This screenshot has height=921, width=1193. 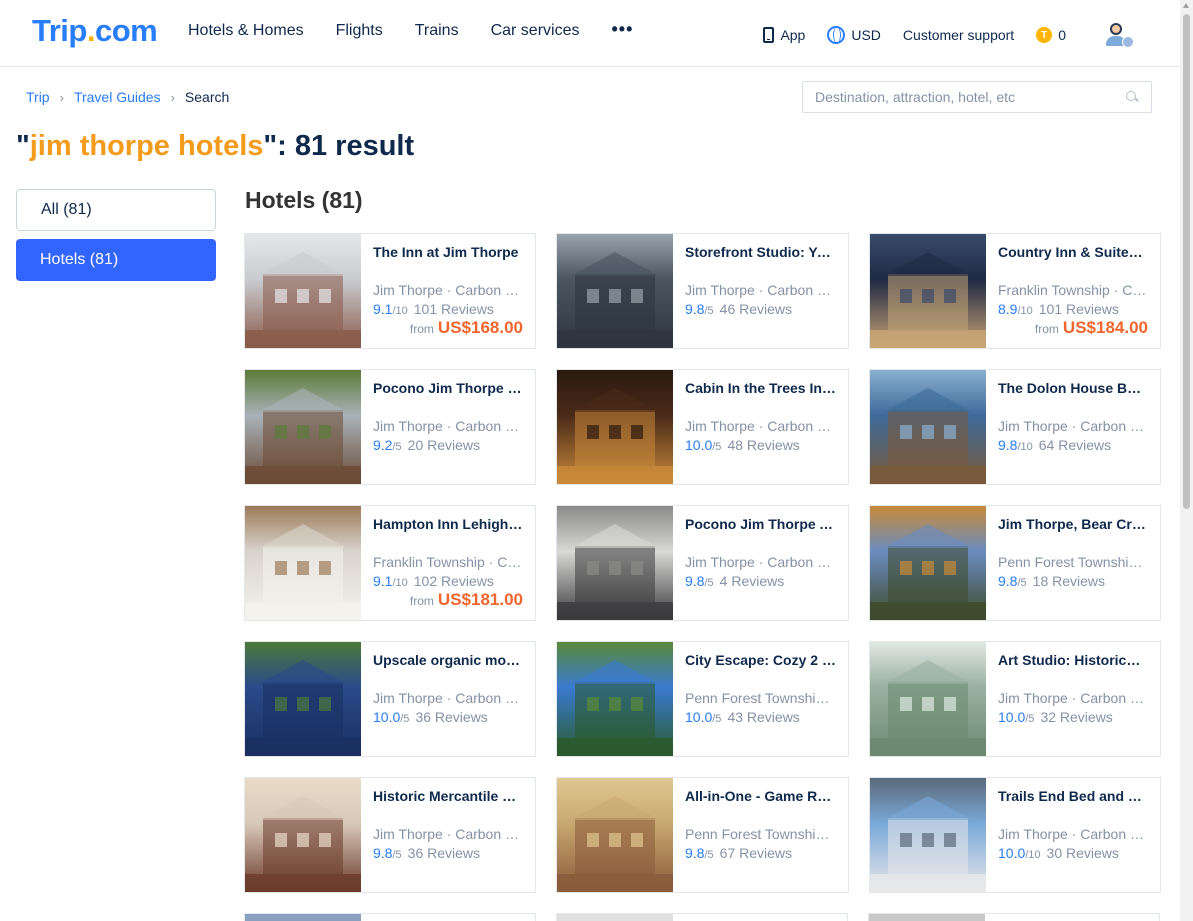 I want to click on scroll-up-icon, so click(x=1186, y=5).